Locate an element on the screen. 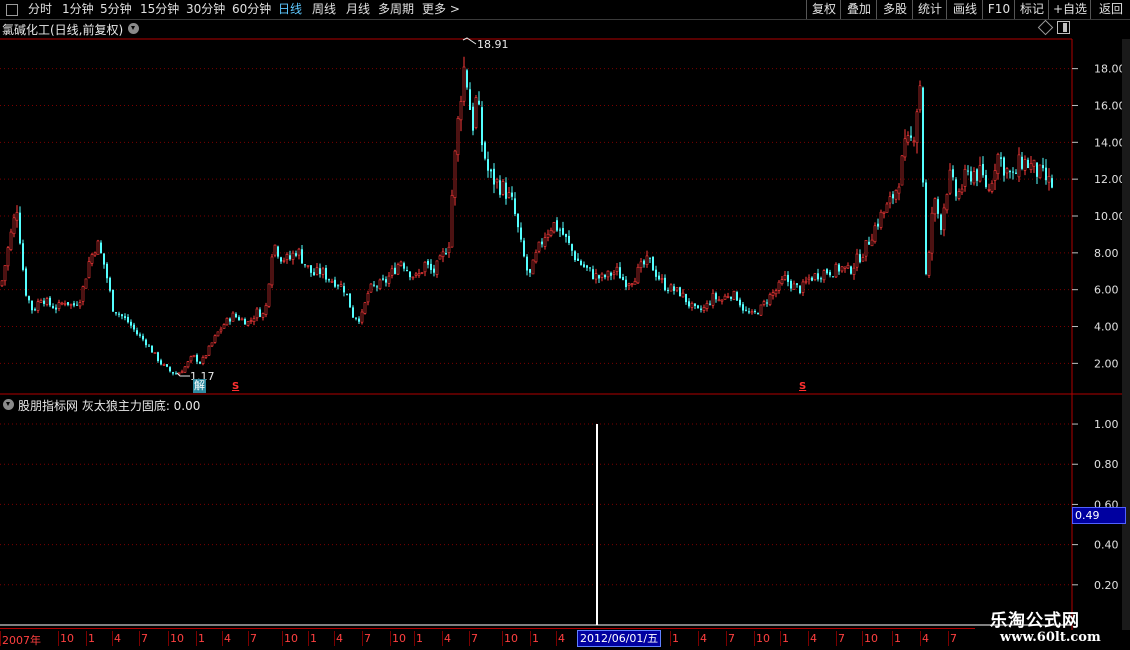 Image resolution: width=1130 pixels, height=650 pixels. time-axis-label-19: 4 is located at coordinates (561, 638).